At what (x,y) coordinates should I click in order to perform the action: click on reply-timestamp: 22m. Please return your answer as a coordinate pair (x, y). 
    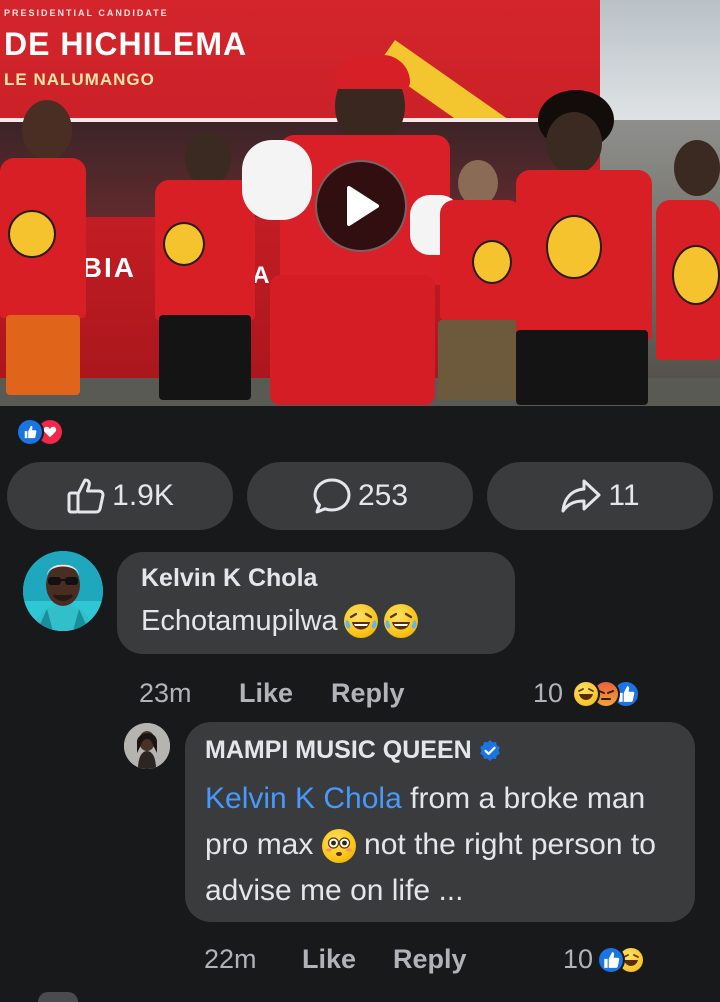
    Looking at the image, I should click on (230, 959).